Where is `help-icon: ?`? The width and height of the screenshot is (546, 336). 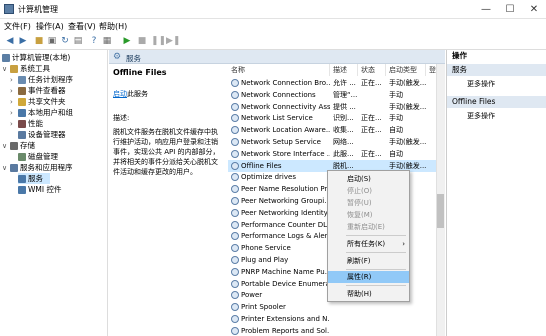
help-icon: ? is located at coordinates (94, 41).